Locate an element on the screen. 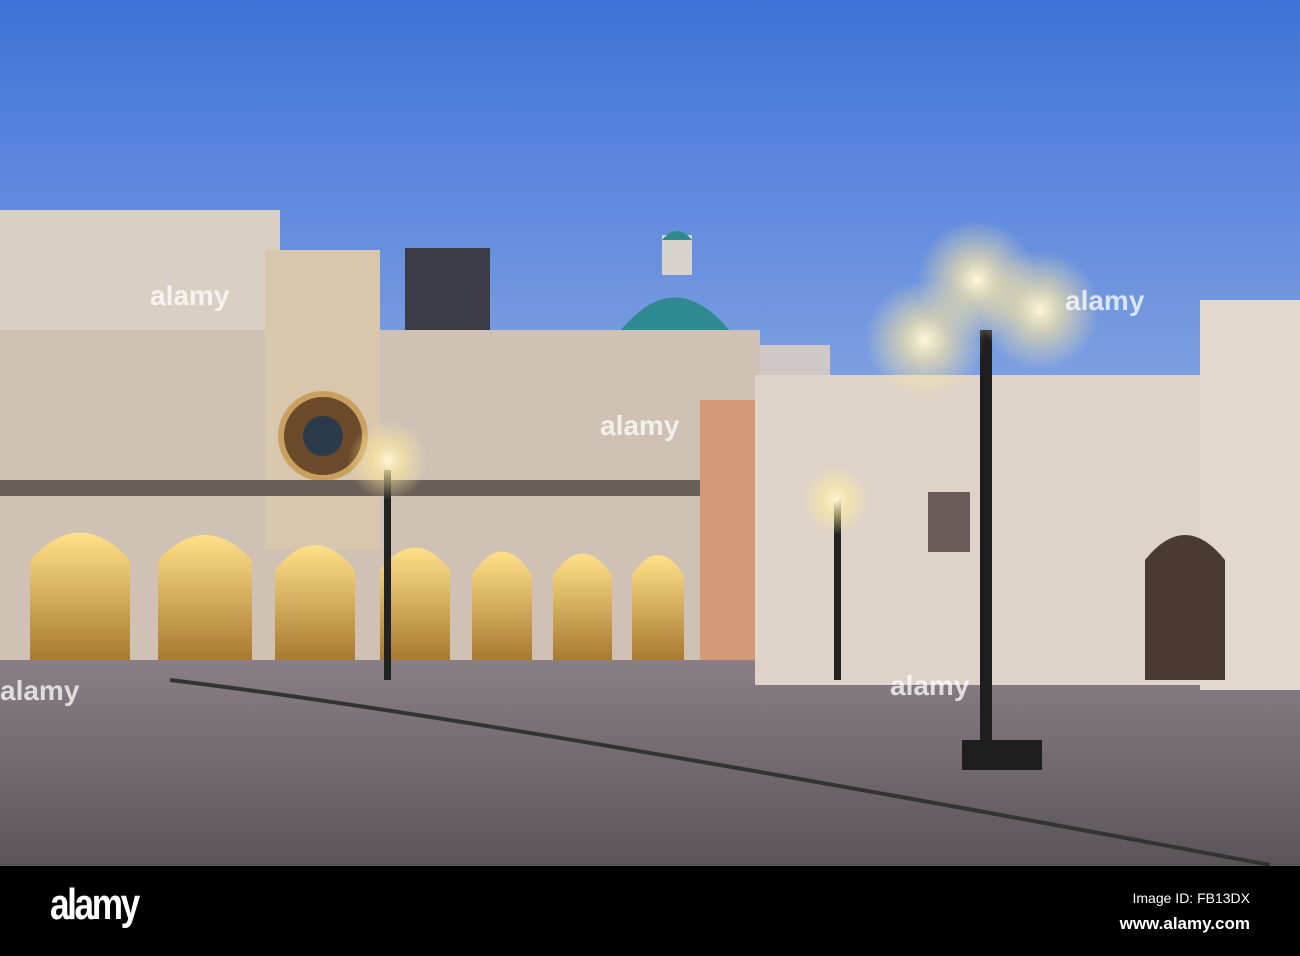 The height and width of the screenshot is (956, 1300). footer-bar: alamy Image ID: FB13DX www.alamy.com is located at coordinates (650, 911).